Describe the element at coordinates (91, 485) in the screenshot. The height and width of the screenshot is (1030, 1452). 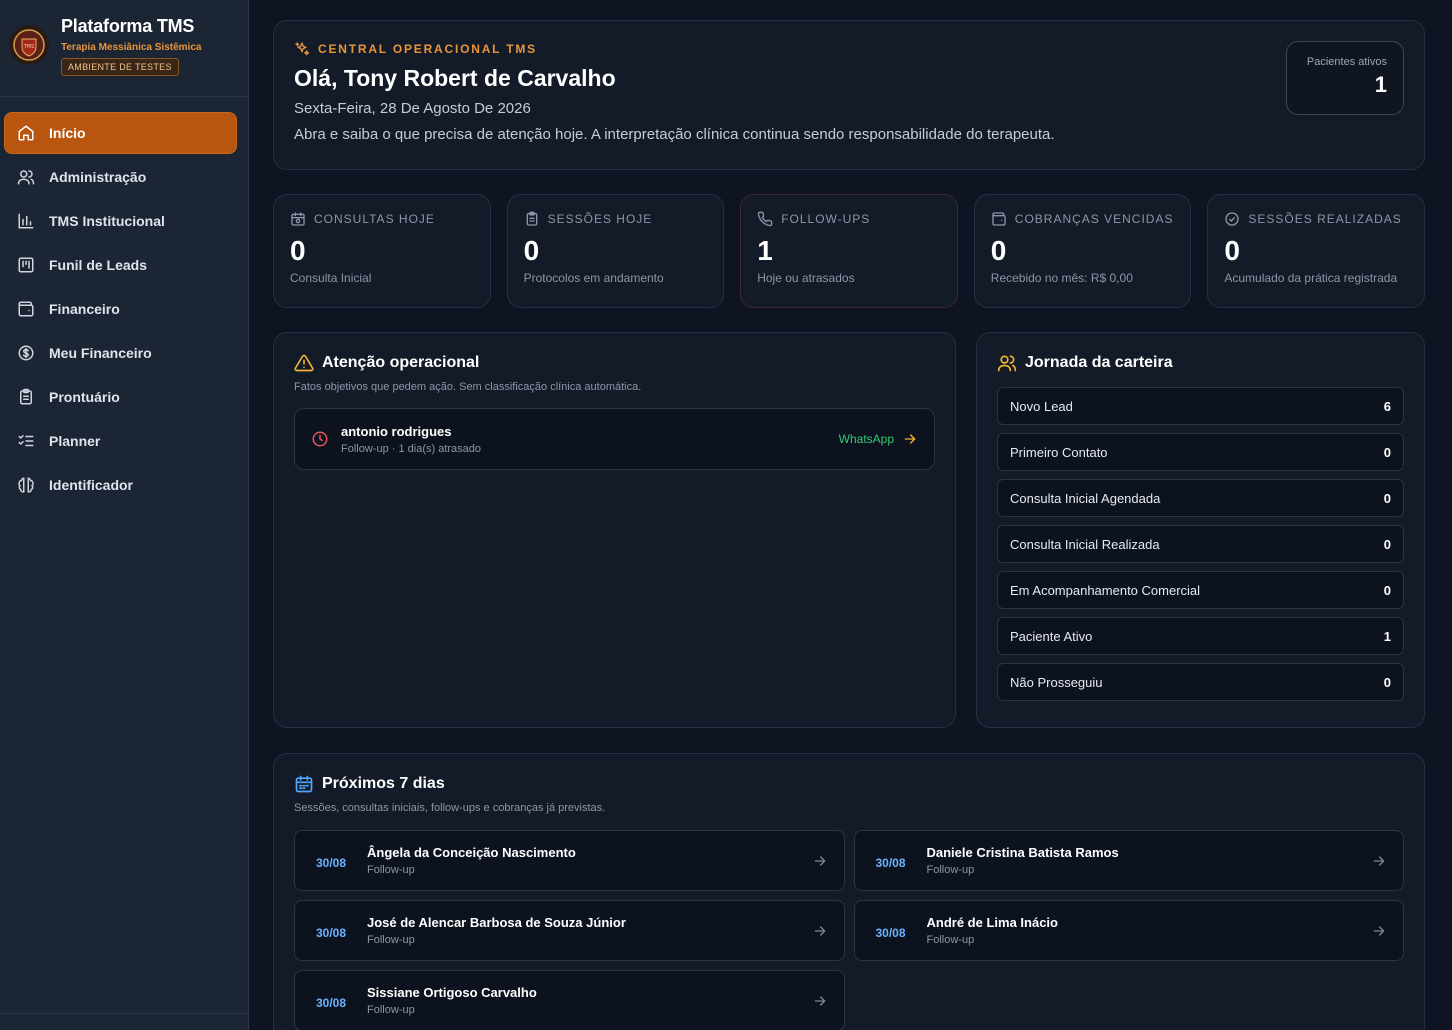
I see `sidebar-item-label: Identificador` at that location.